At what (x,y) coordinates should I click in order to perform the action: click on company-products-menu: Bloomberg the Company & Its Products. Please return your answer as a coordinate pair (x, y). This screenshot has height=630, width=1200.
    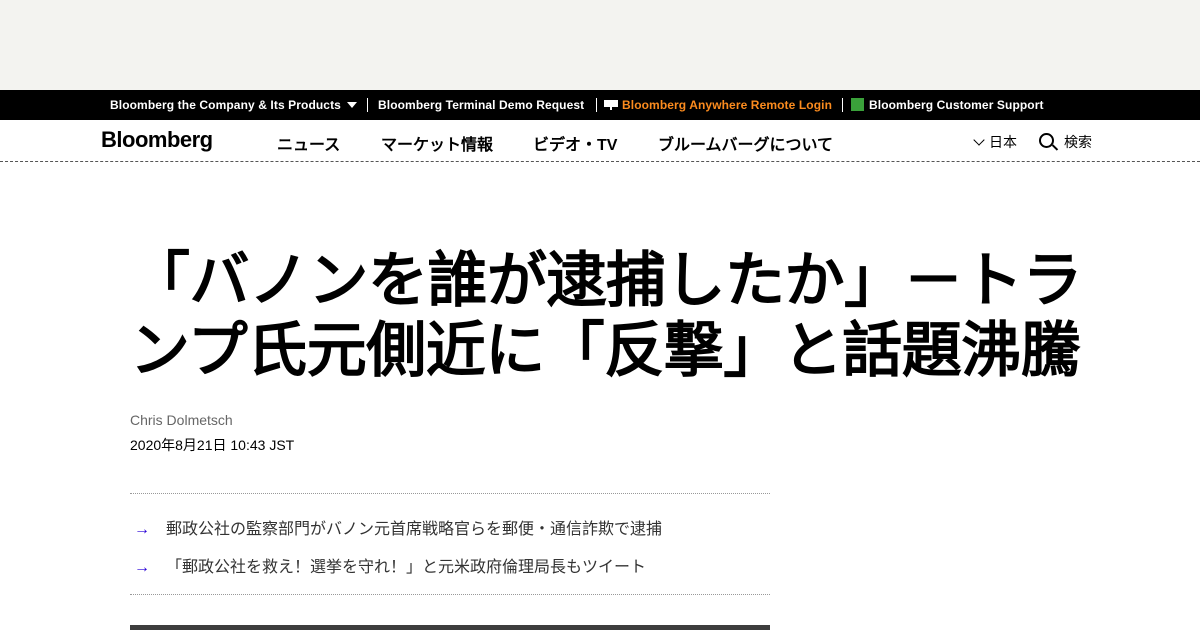
    Looking at the image, I should click on (233, 105).